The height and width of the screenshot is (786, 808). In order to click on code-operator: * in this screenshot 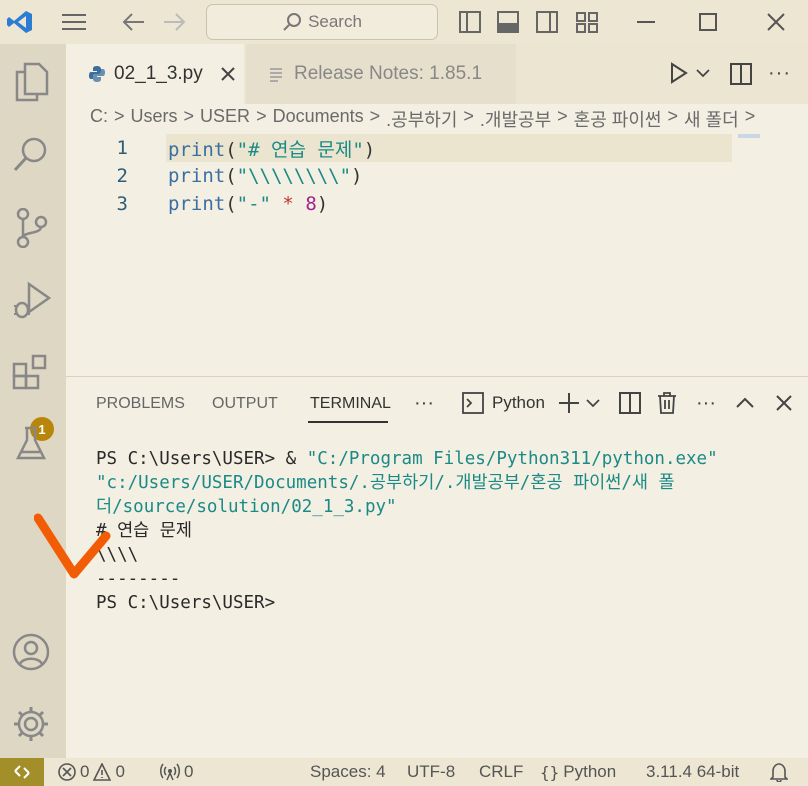, I will do `click(288, 204)`.